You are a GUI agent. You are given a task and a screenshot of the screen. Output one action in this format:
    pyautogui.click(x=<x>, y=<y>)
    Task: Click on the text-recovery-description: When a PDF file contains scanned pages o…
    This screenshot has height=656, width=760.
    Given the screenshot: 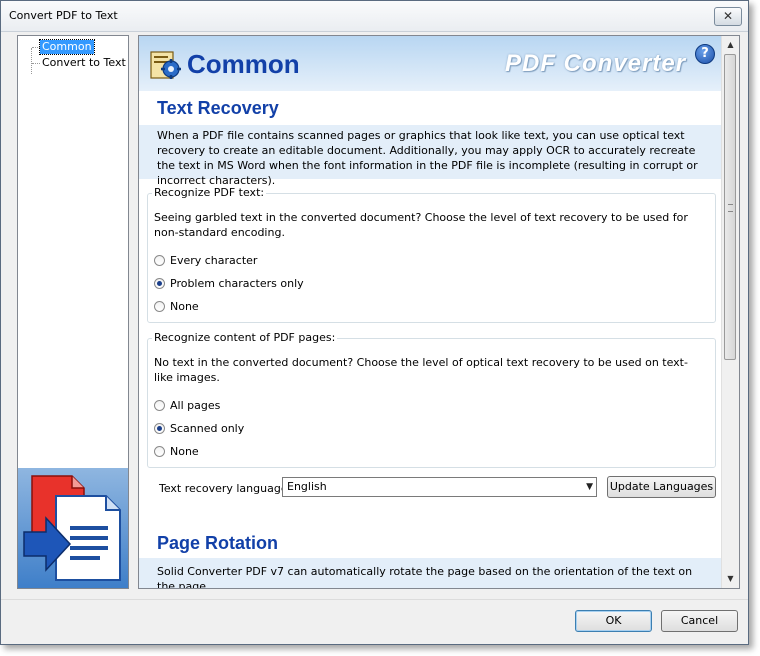 What is the action you would take?
    pyautogui.click(x=430, y=156)
    